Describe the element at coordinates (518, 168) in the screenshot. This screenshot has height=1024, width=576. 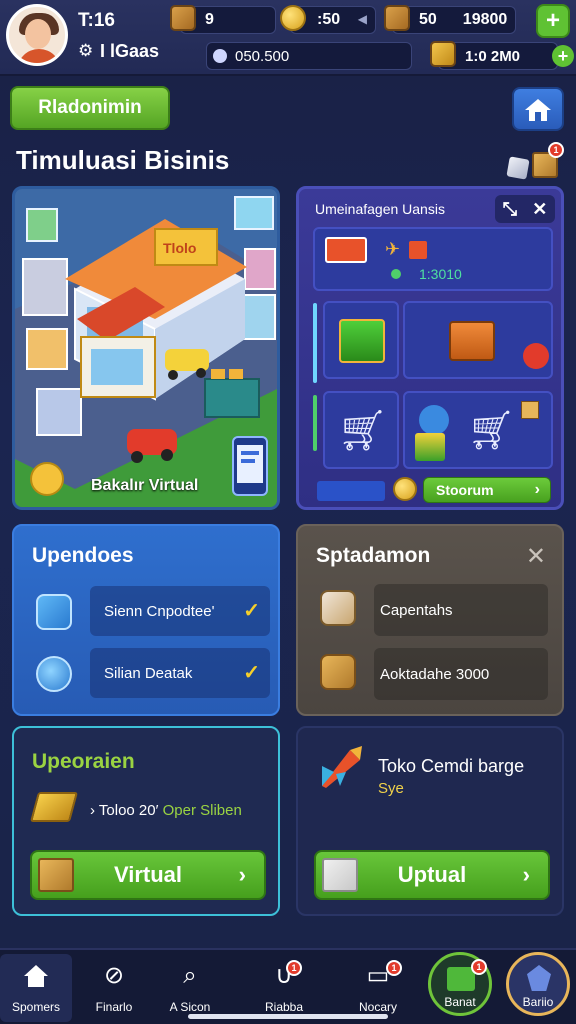
I see `cube-icon` at that location.